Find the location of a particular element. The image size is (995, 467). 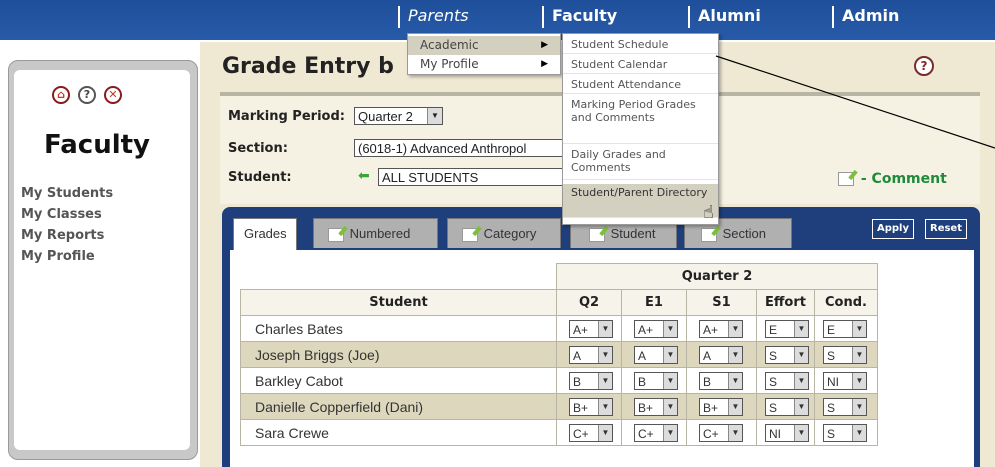

hand-cursor-icon: ☝ is located at coordinates (708, 212).